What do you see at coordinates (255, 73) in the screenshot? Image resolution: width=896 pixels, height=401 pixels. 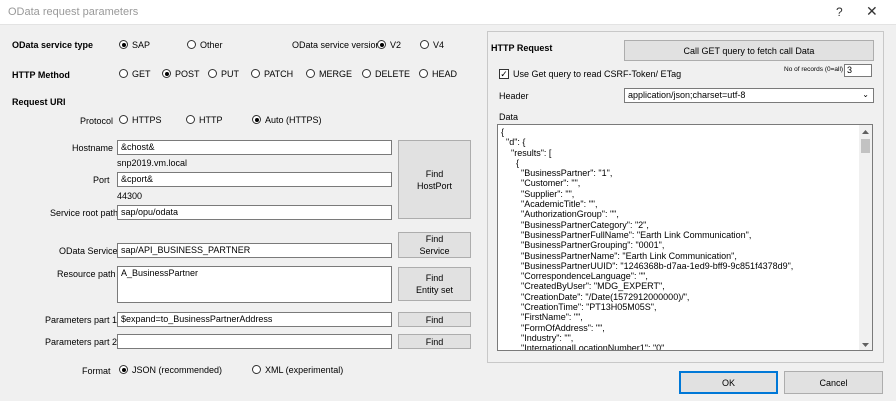 I see `method-patch-radio` at bounding box center [255, 73].